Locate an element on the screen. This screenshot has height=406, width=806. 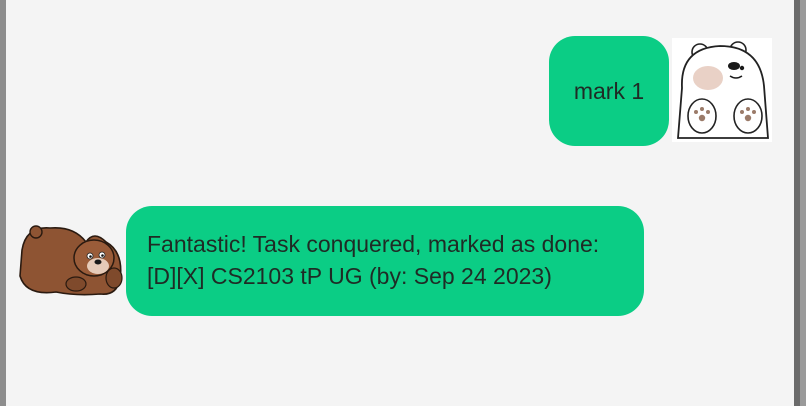
bot-message-line-2: [D][X] CS2103 tP UG (by: Sep 24 2023) is located at coordinates (349, 276).